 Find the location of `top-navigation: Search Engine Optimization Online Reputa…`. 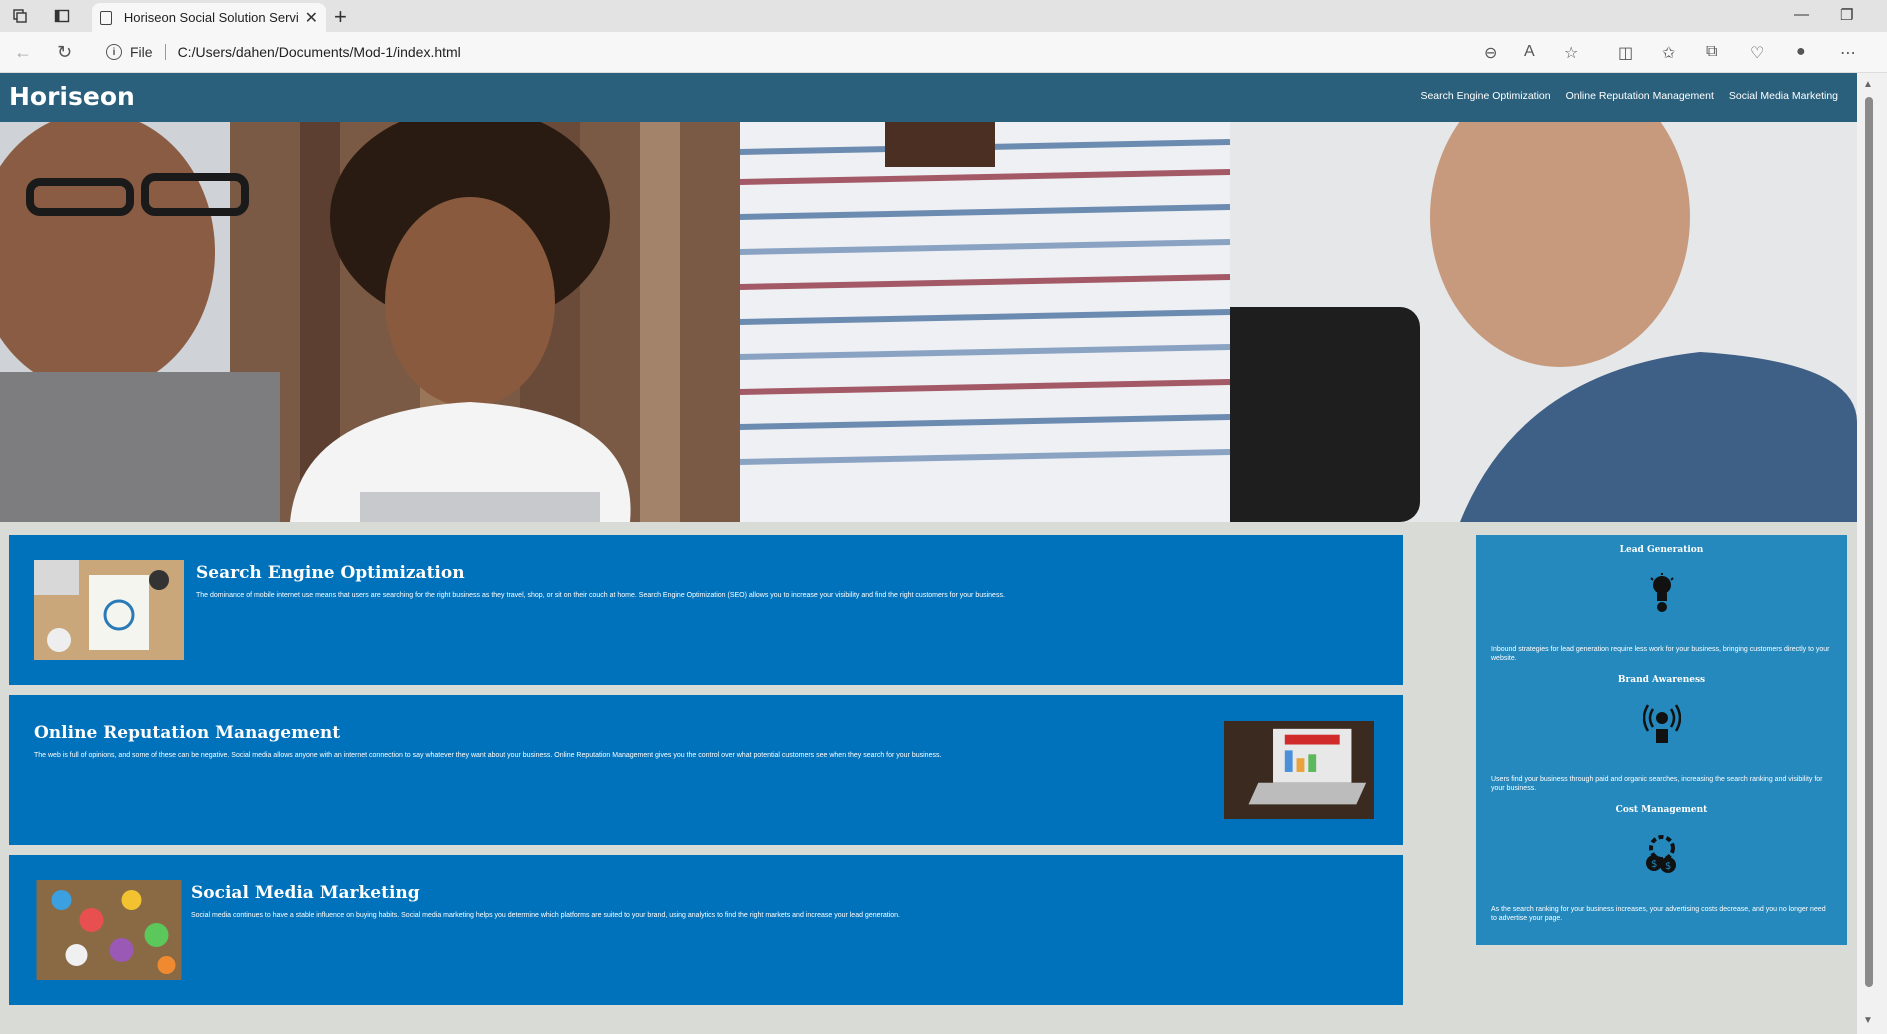

top-navigation: Search Engine Optimization Online Reputa… is located at coordinates (1629, 96).